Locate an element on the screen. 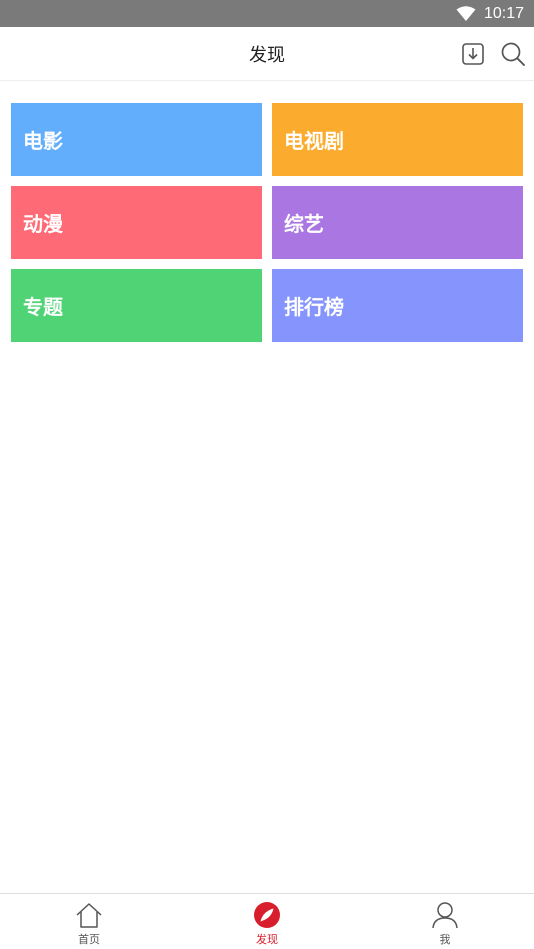 This screenshot has height=949, width=534. status-time: 10:17 is located at coordinates (503, 13).